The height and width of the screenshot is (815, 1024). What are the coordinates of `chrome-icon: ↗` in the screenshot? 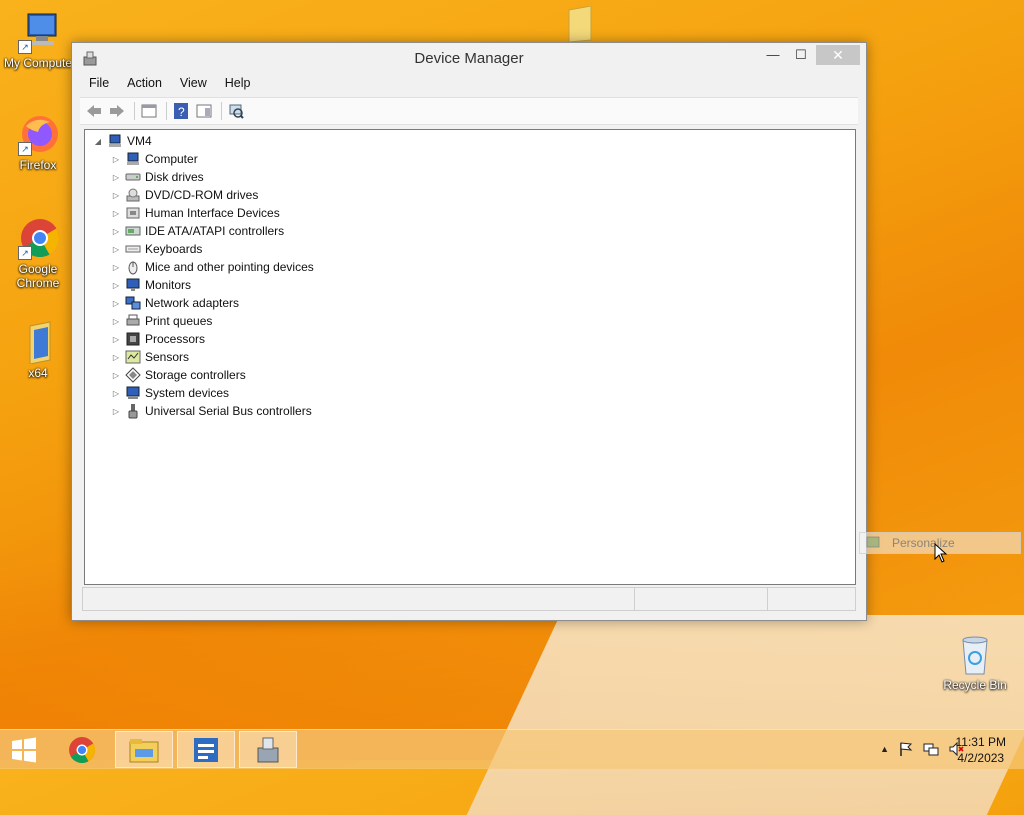 It's located at (38, 238).